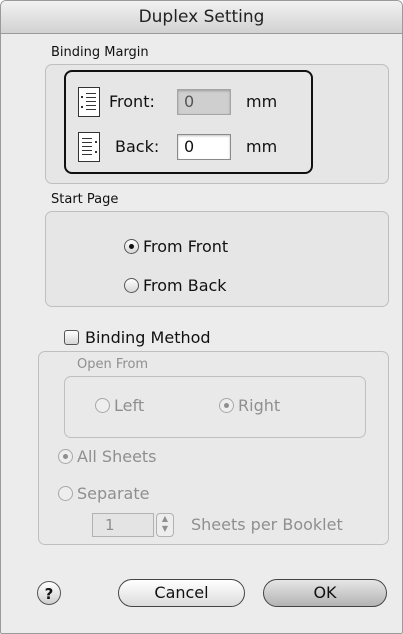  I want to click on checkbox-unchecked-icon, so click(71, 337).